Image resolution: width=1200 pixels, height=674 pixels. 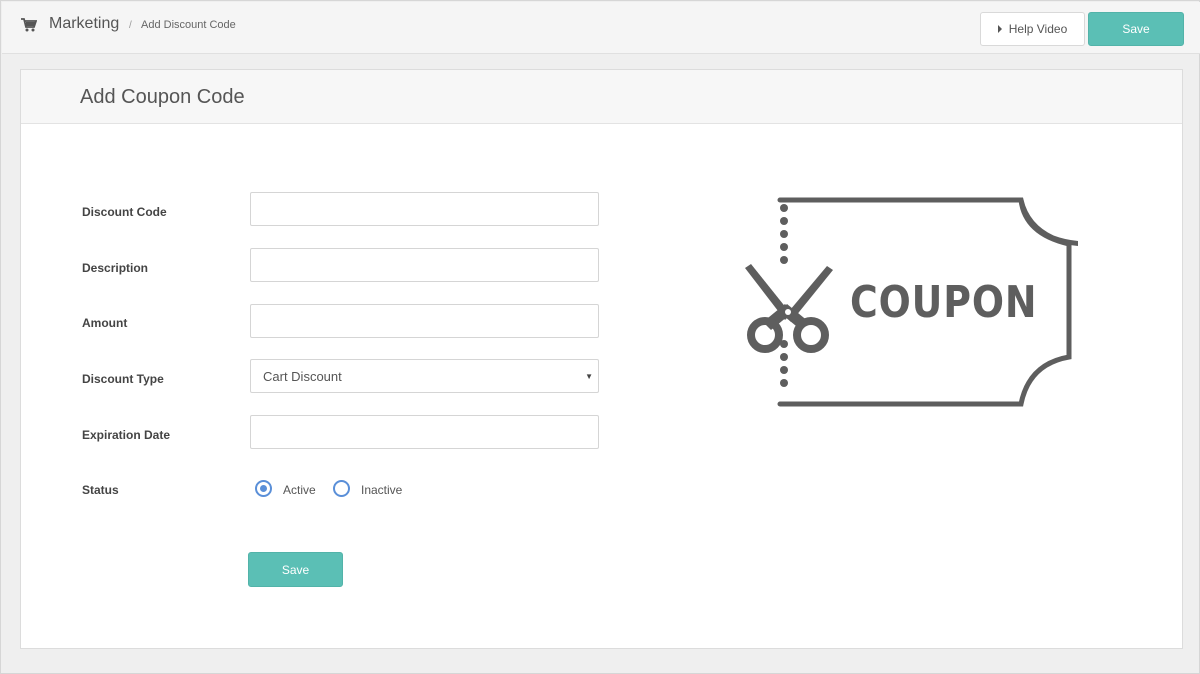 What do you see at coordinates (115, 268) in the screenshot?
I see `description-label: Description` at bounding box center [115, 268].